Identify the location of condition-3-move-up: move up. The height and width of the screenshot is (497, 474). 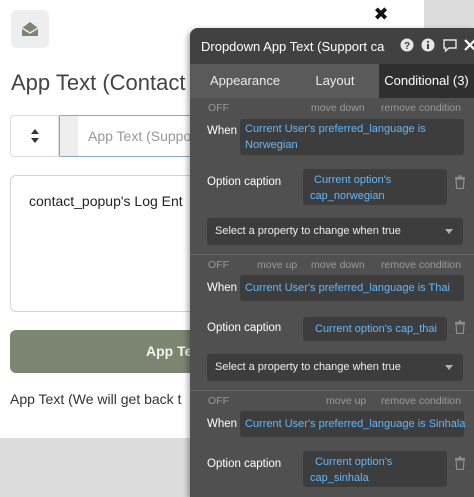
(346, 401).